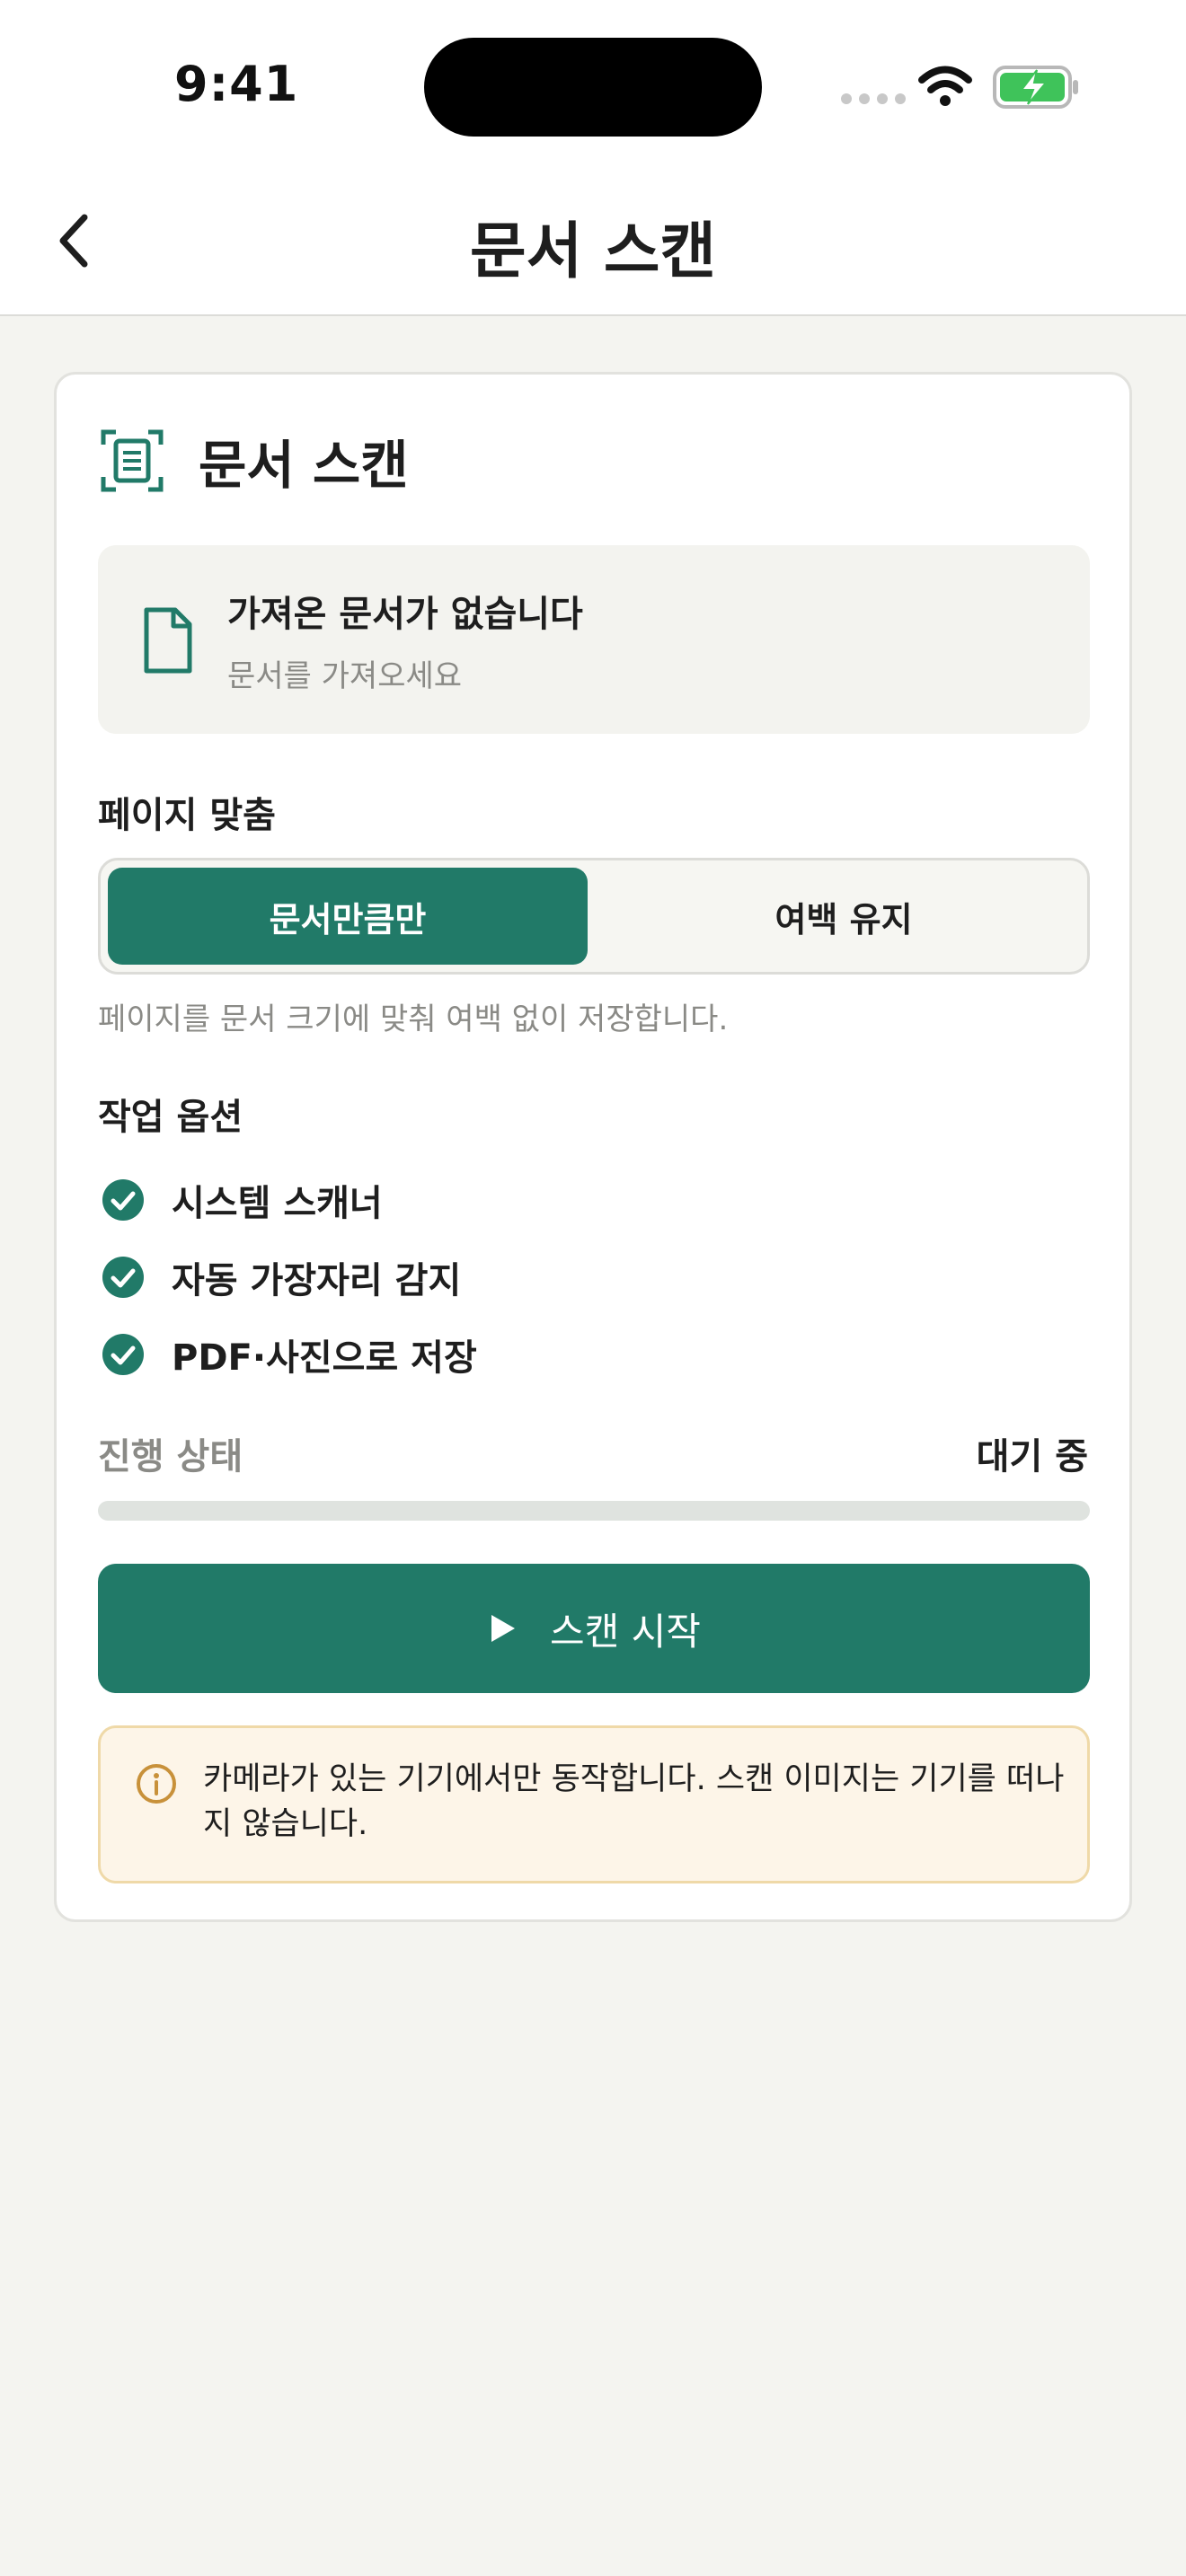 This screenshot has width=1186, height=2576. I want to click on options-section-label: 작업 옵션, so click(170, 1117).